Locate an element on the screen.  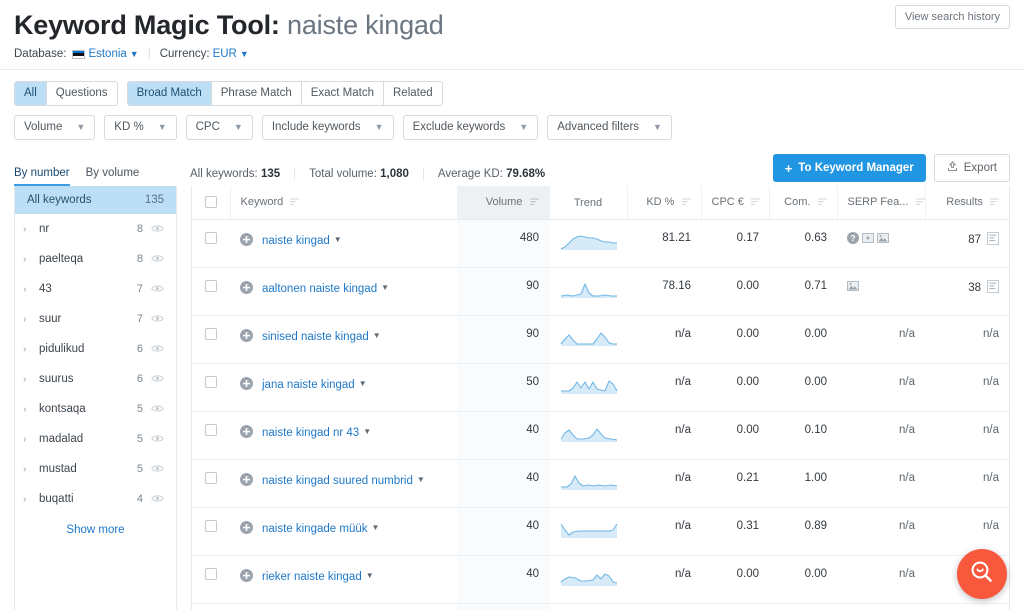
th-com: Com. is located at coordinates (802, 203).